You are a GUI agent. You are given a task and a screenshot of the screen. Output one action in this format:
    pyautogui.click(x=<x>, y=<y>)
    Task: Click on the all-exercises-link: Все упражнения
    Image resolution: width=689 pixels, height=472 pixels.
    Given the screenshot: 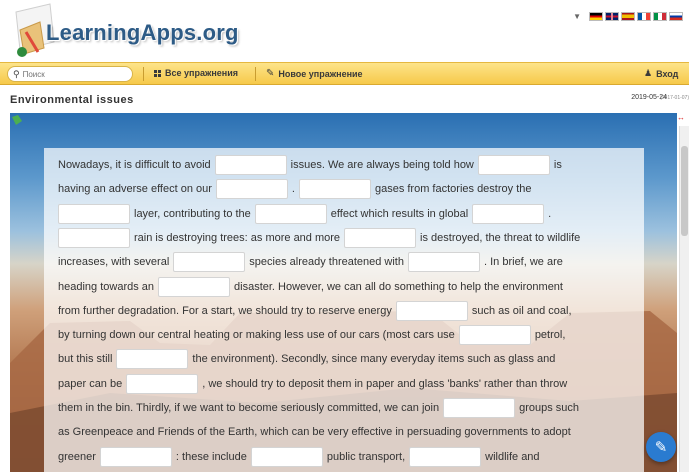 What is the action you would take?
    pyautogui.click(x=196, y=73)
    